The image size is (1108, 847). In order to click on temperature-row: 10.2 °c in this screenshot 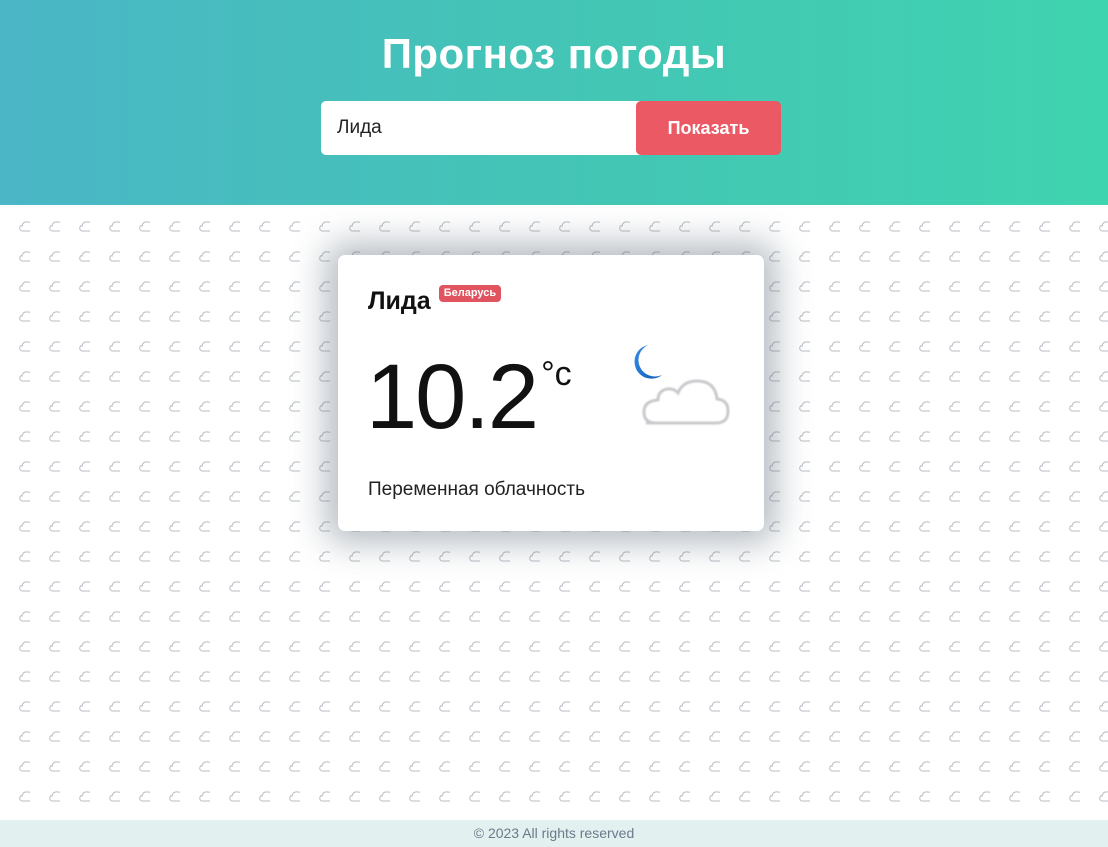, I will do `click(469, 397)`.